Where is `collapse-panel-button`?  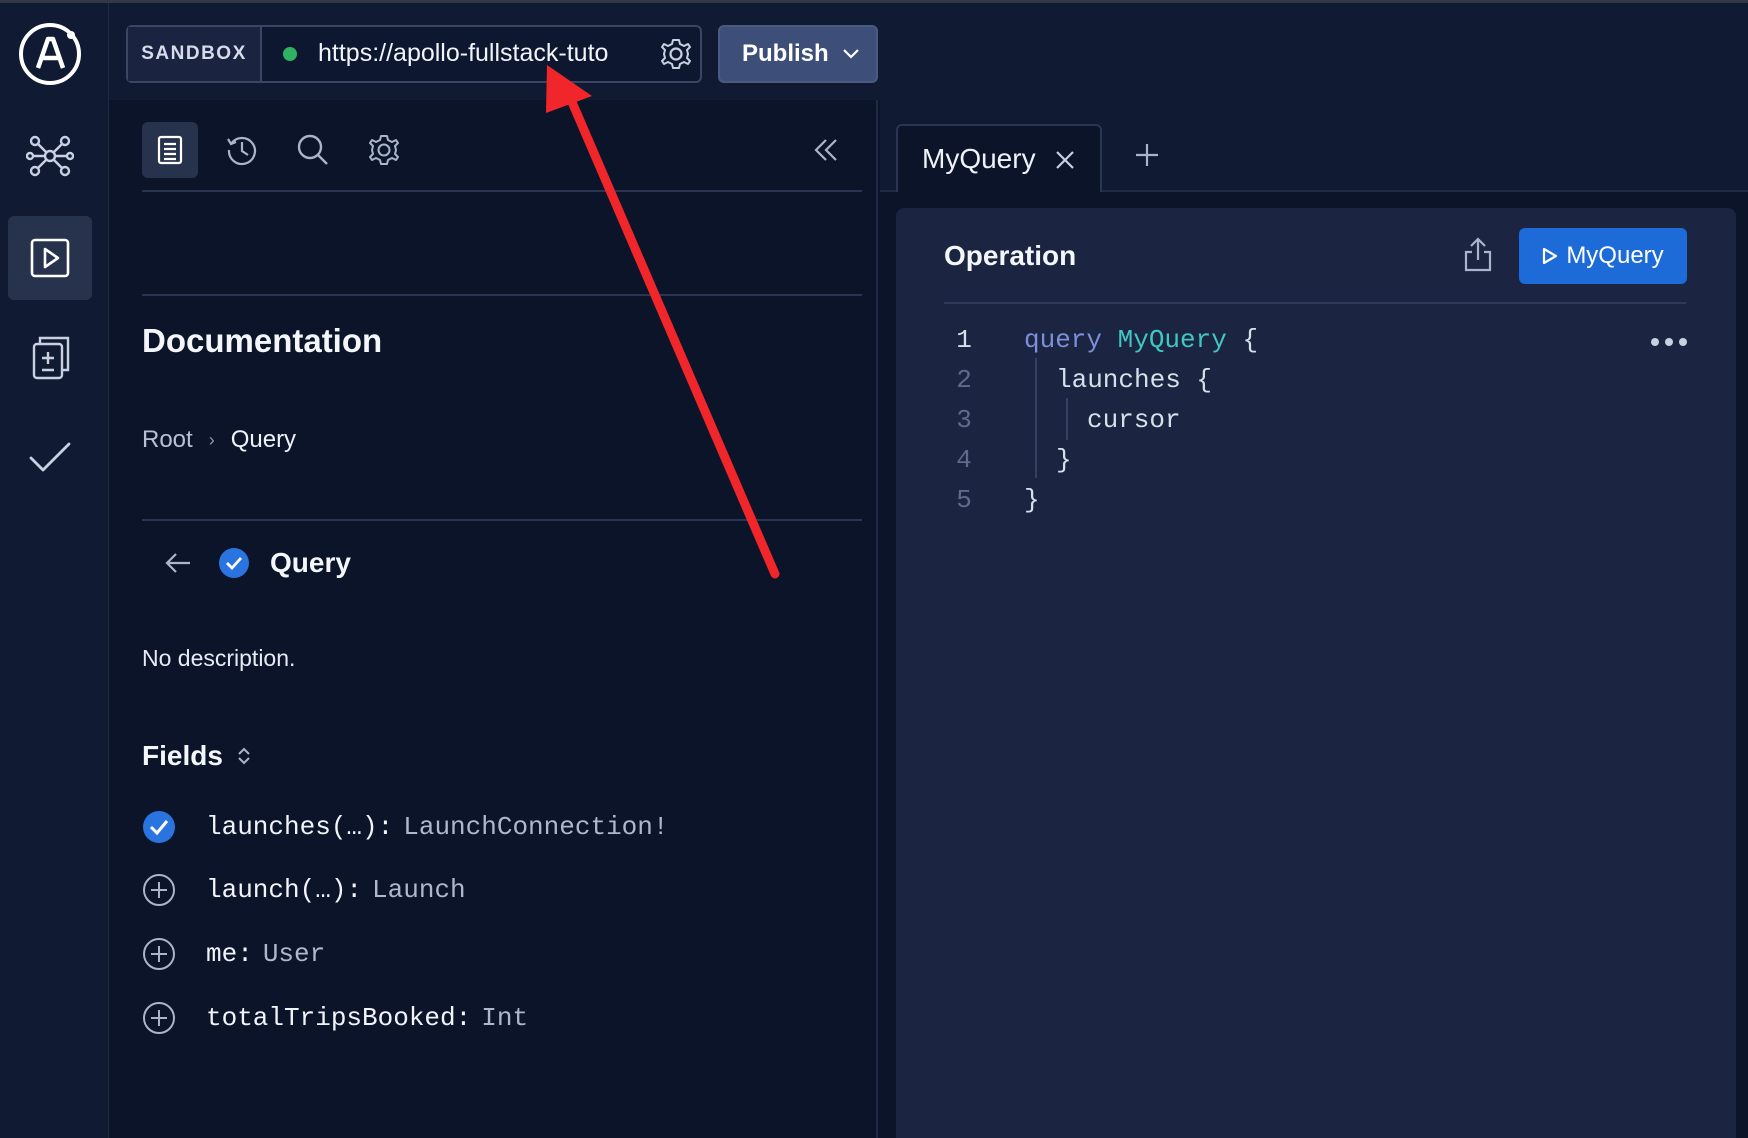
collapse-panel-button is located at coordinates (826, 150).